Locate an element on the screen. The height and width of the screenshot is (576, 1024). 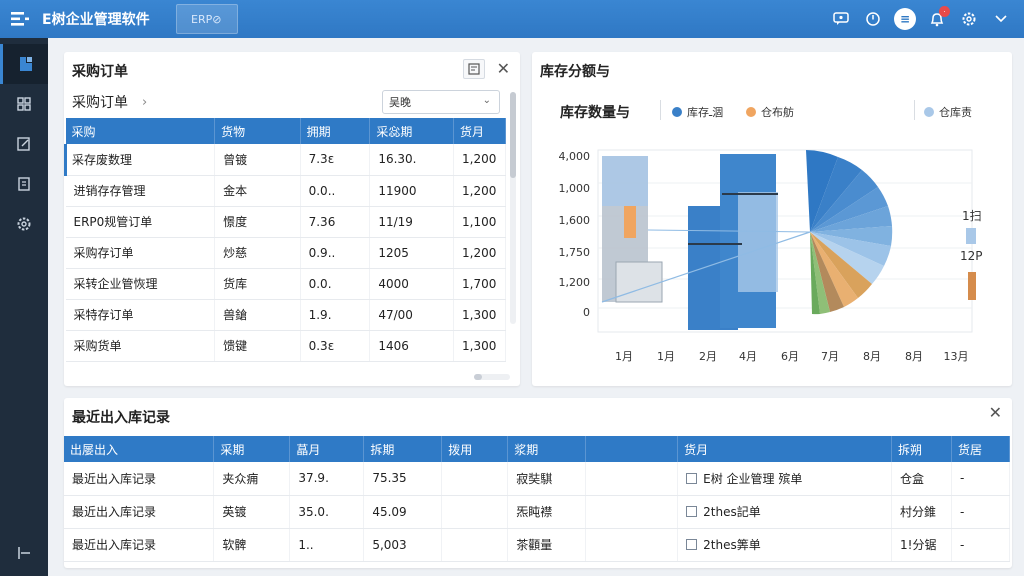
table-row: 最近出入库记录 软髀 1.. 5,003 茶顴量 2thes筭单 1!分锯 - is located at coordinates (537, 545).